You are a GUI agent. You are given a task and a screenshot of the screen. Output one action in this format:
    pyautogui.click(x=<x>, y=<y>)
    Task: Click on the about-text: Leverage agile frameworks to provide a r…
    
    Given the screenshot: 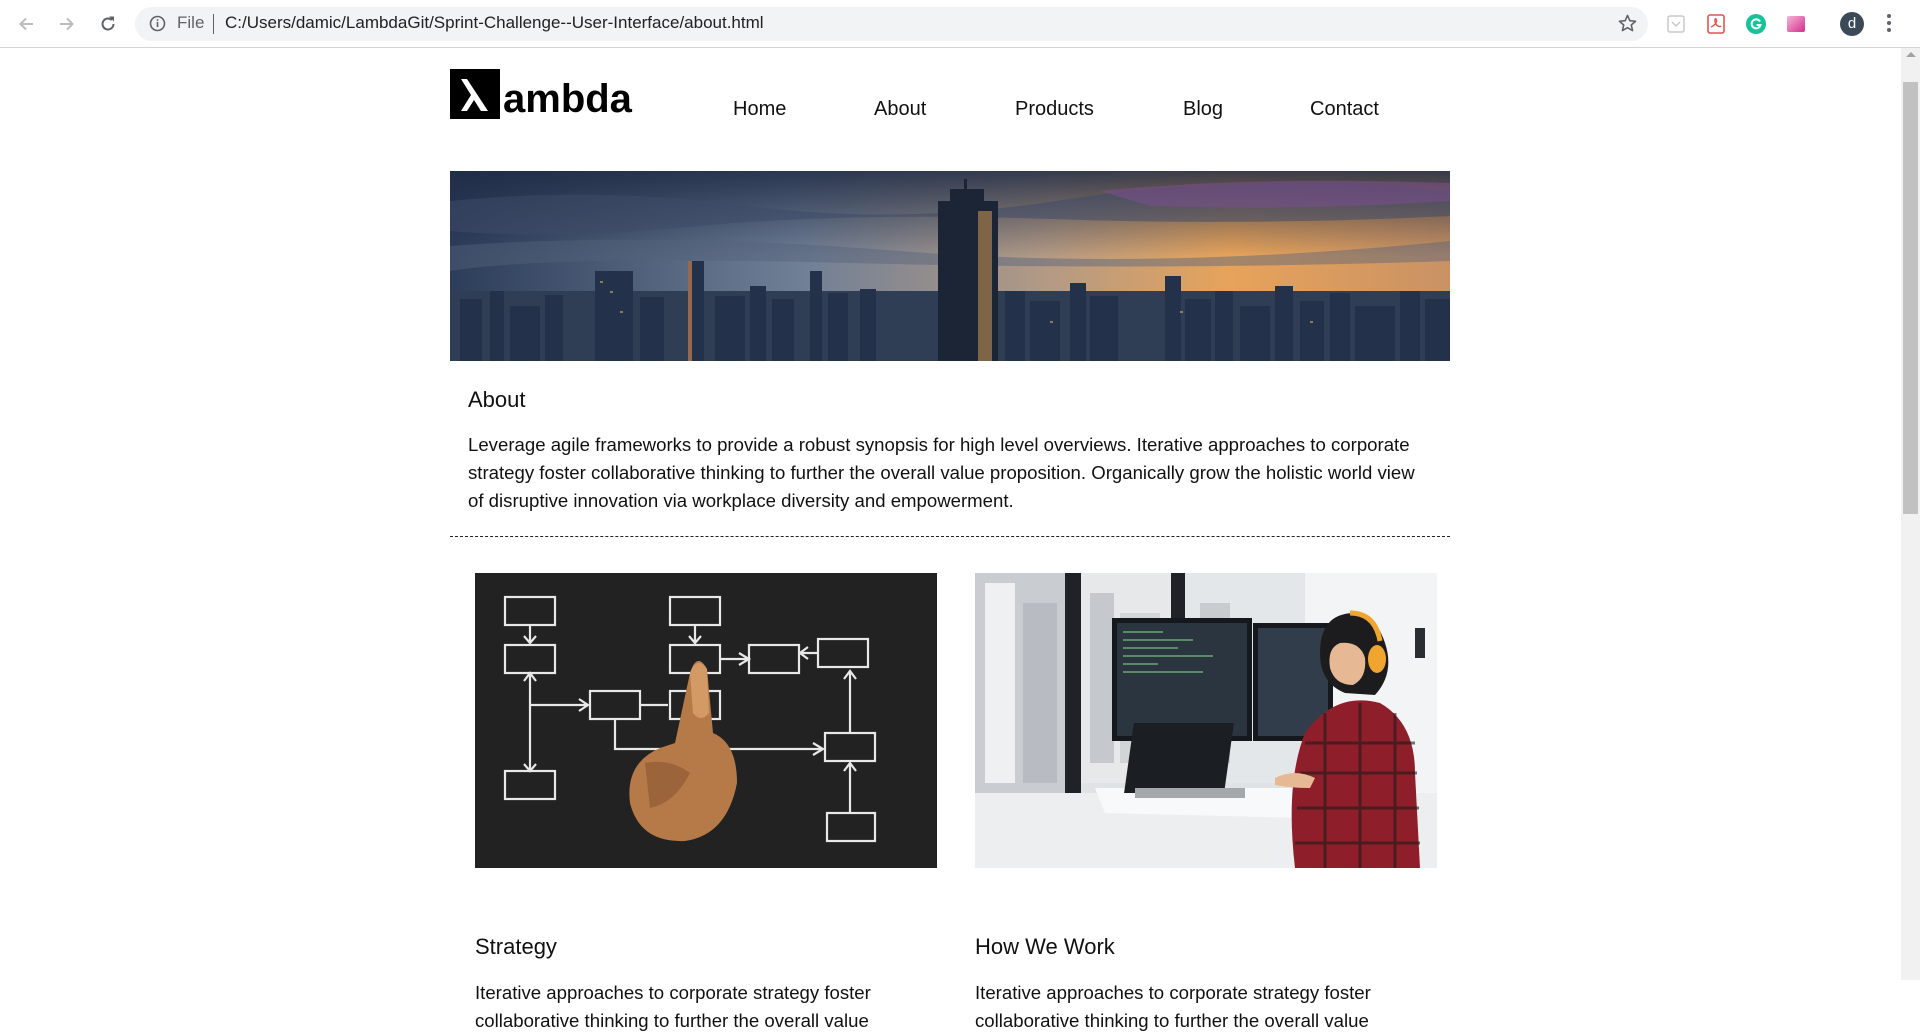 What is the action you would take?
    pyautogui.click(x=941, y=472)
    